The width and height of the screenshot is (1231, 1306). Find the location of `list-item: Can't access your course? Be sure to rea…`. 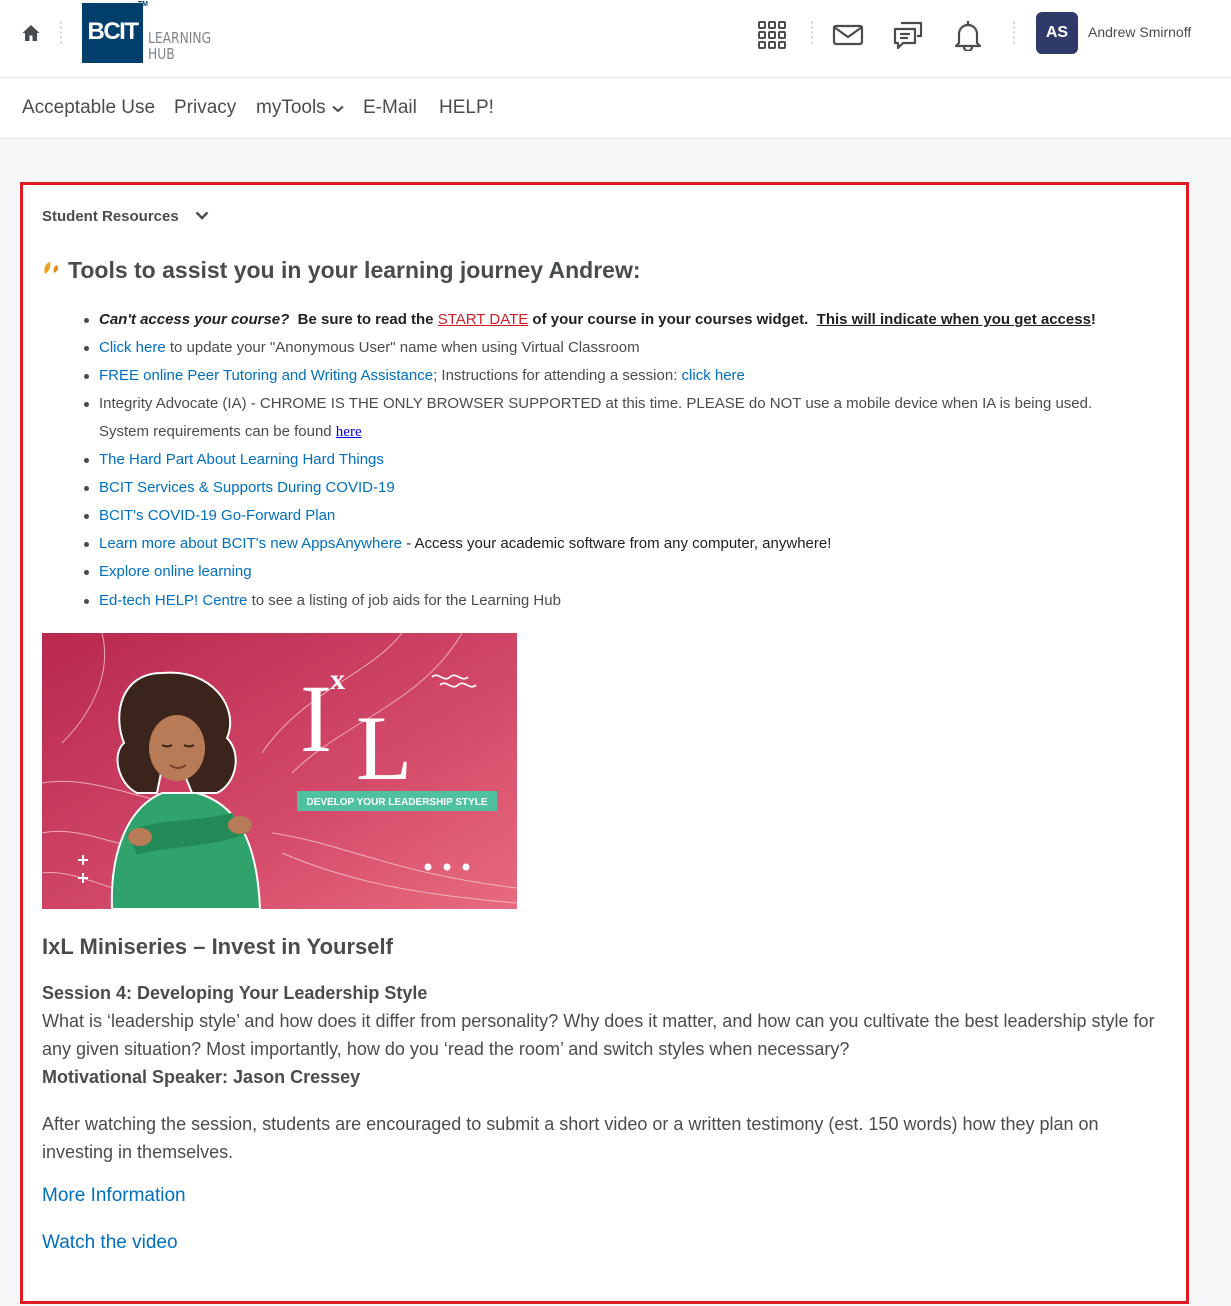

list-item: Can't access your course? Be sure to rea… is located at coordinates (631, 320).